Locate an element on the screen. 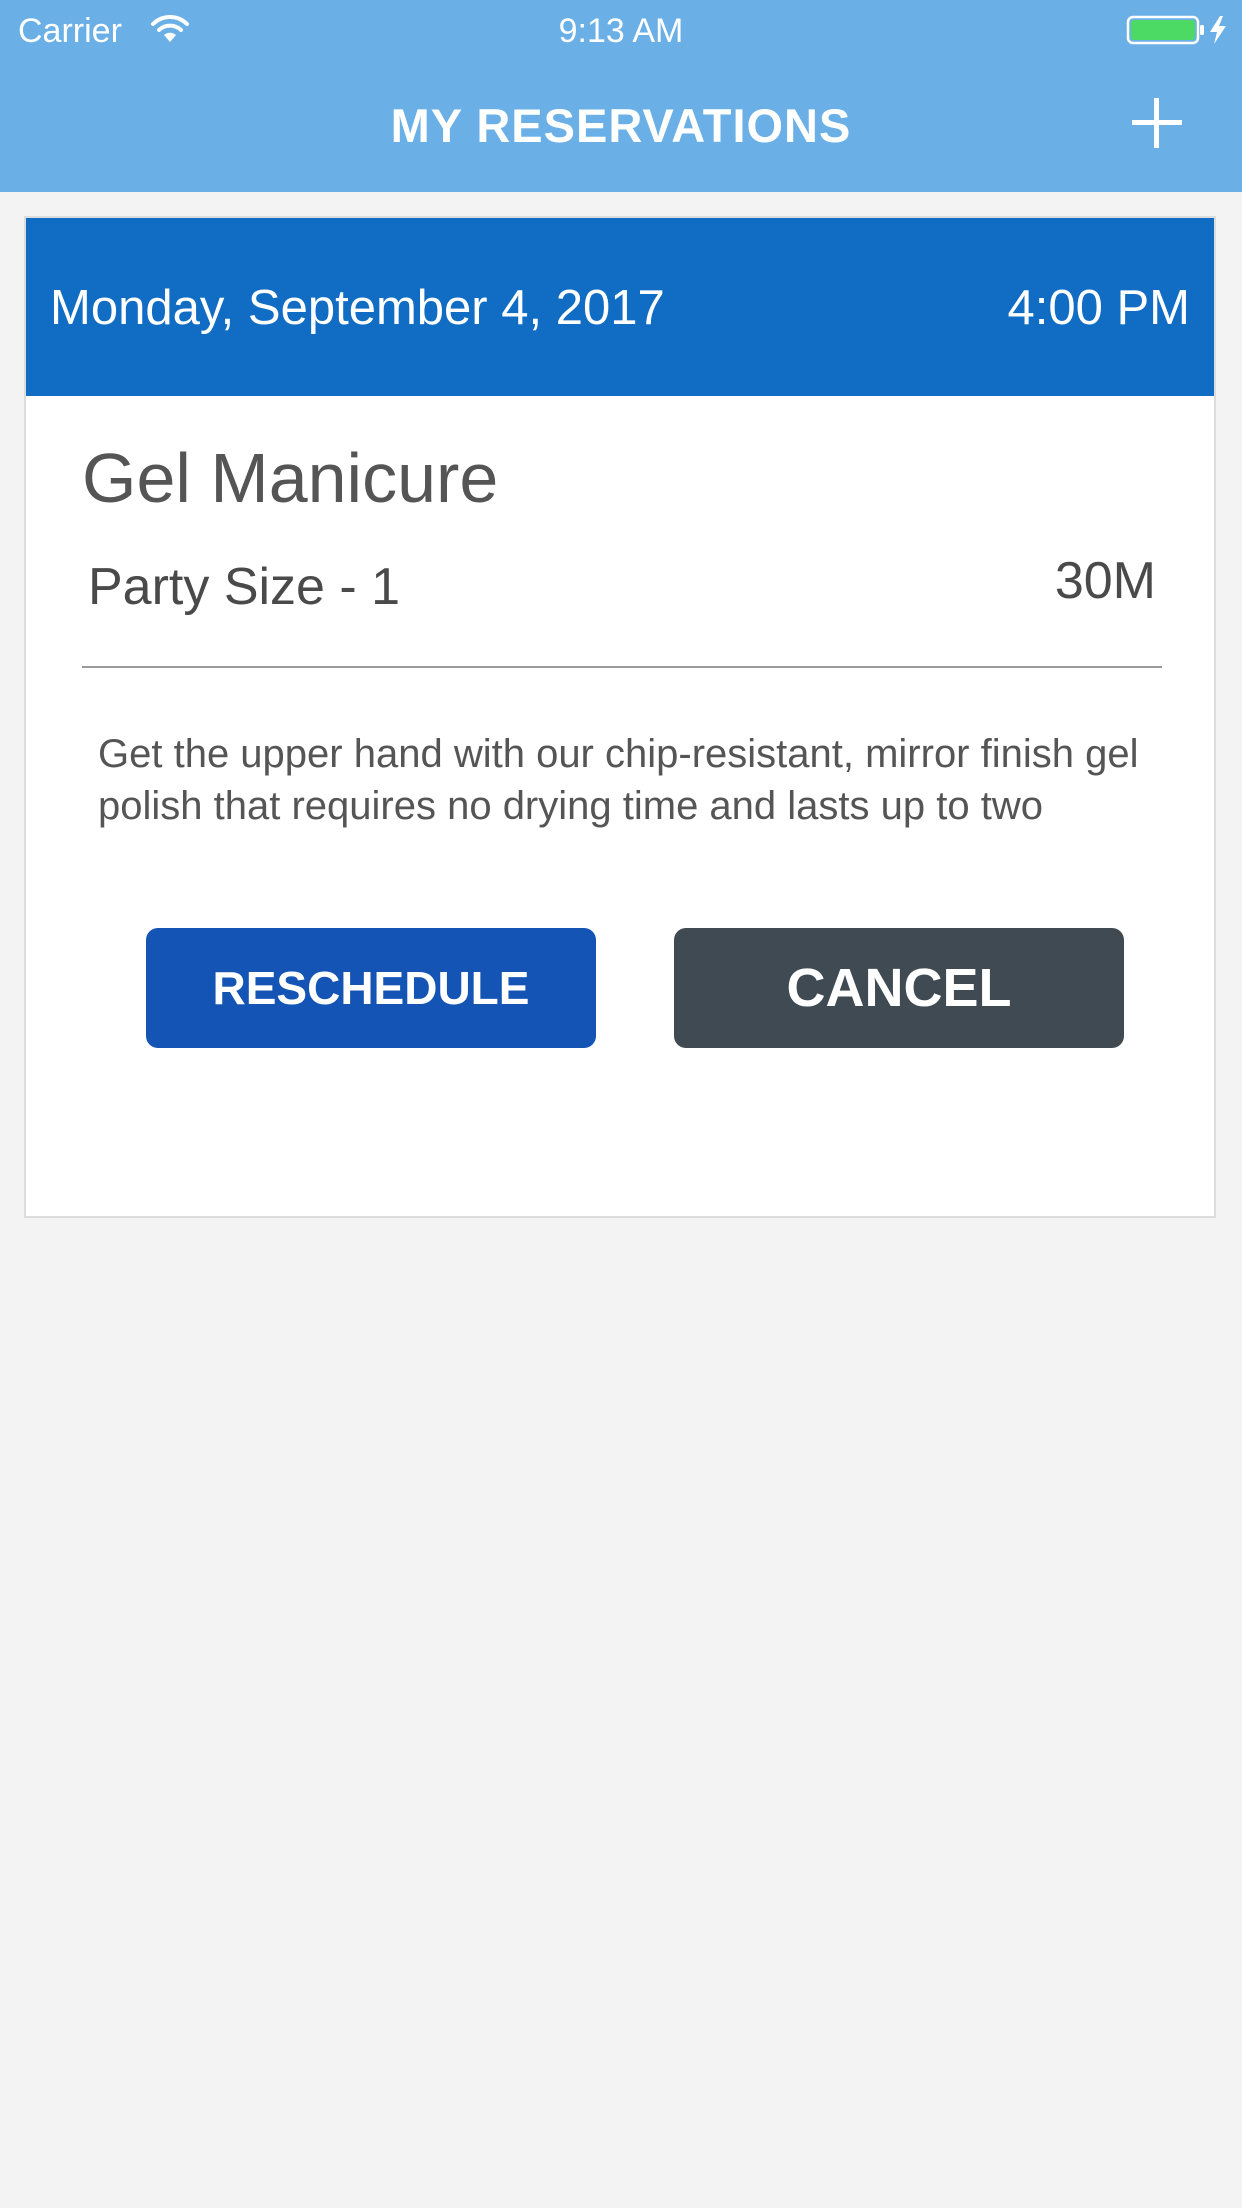  status-time: 9:13 AM is located at coordinates (621, 31).